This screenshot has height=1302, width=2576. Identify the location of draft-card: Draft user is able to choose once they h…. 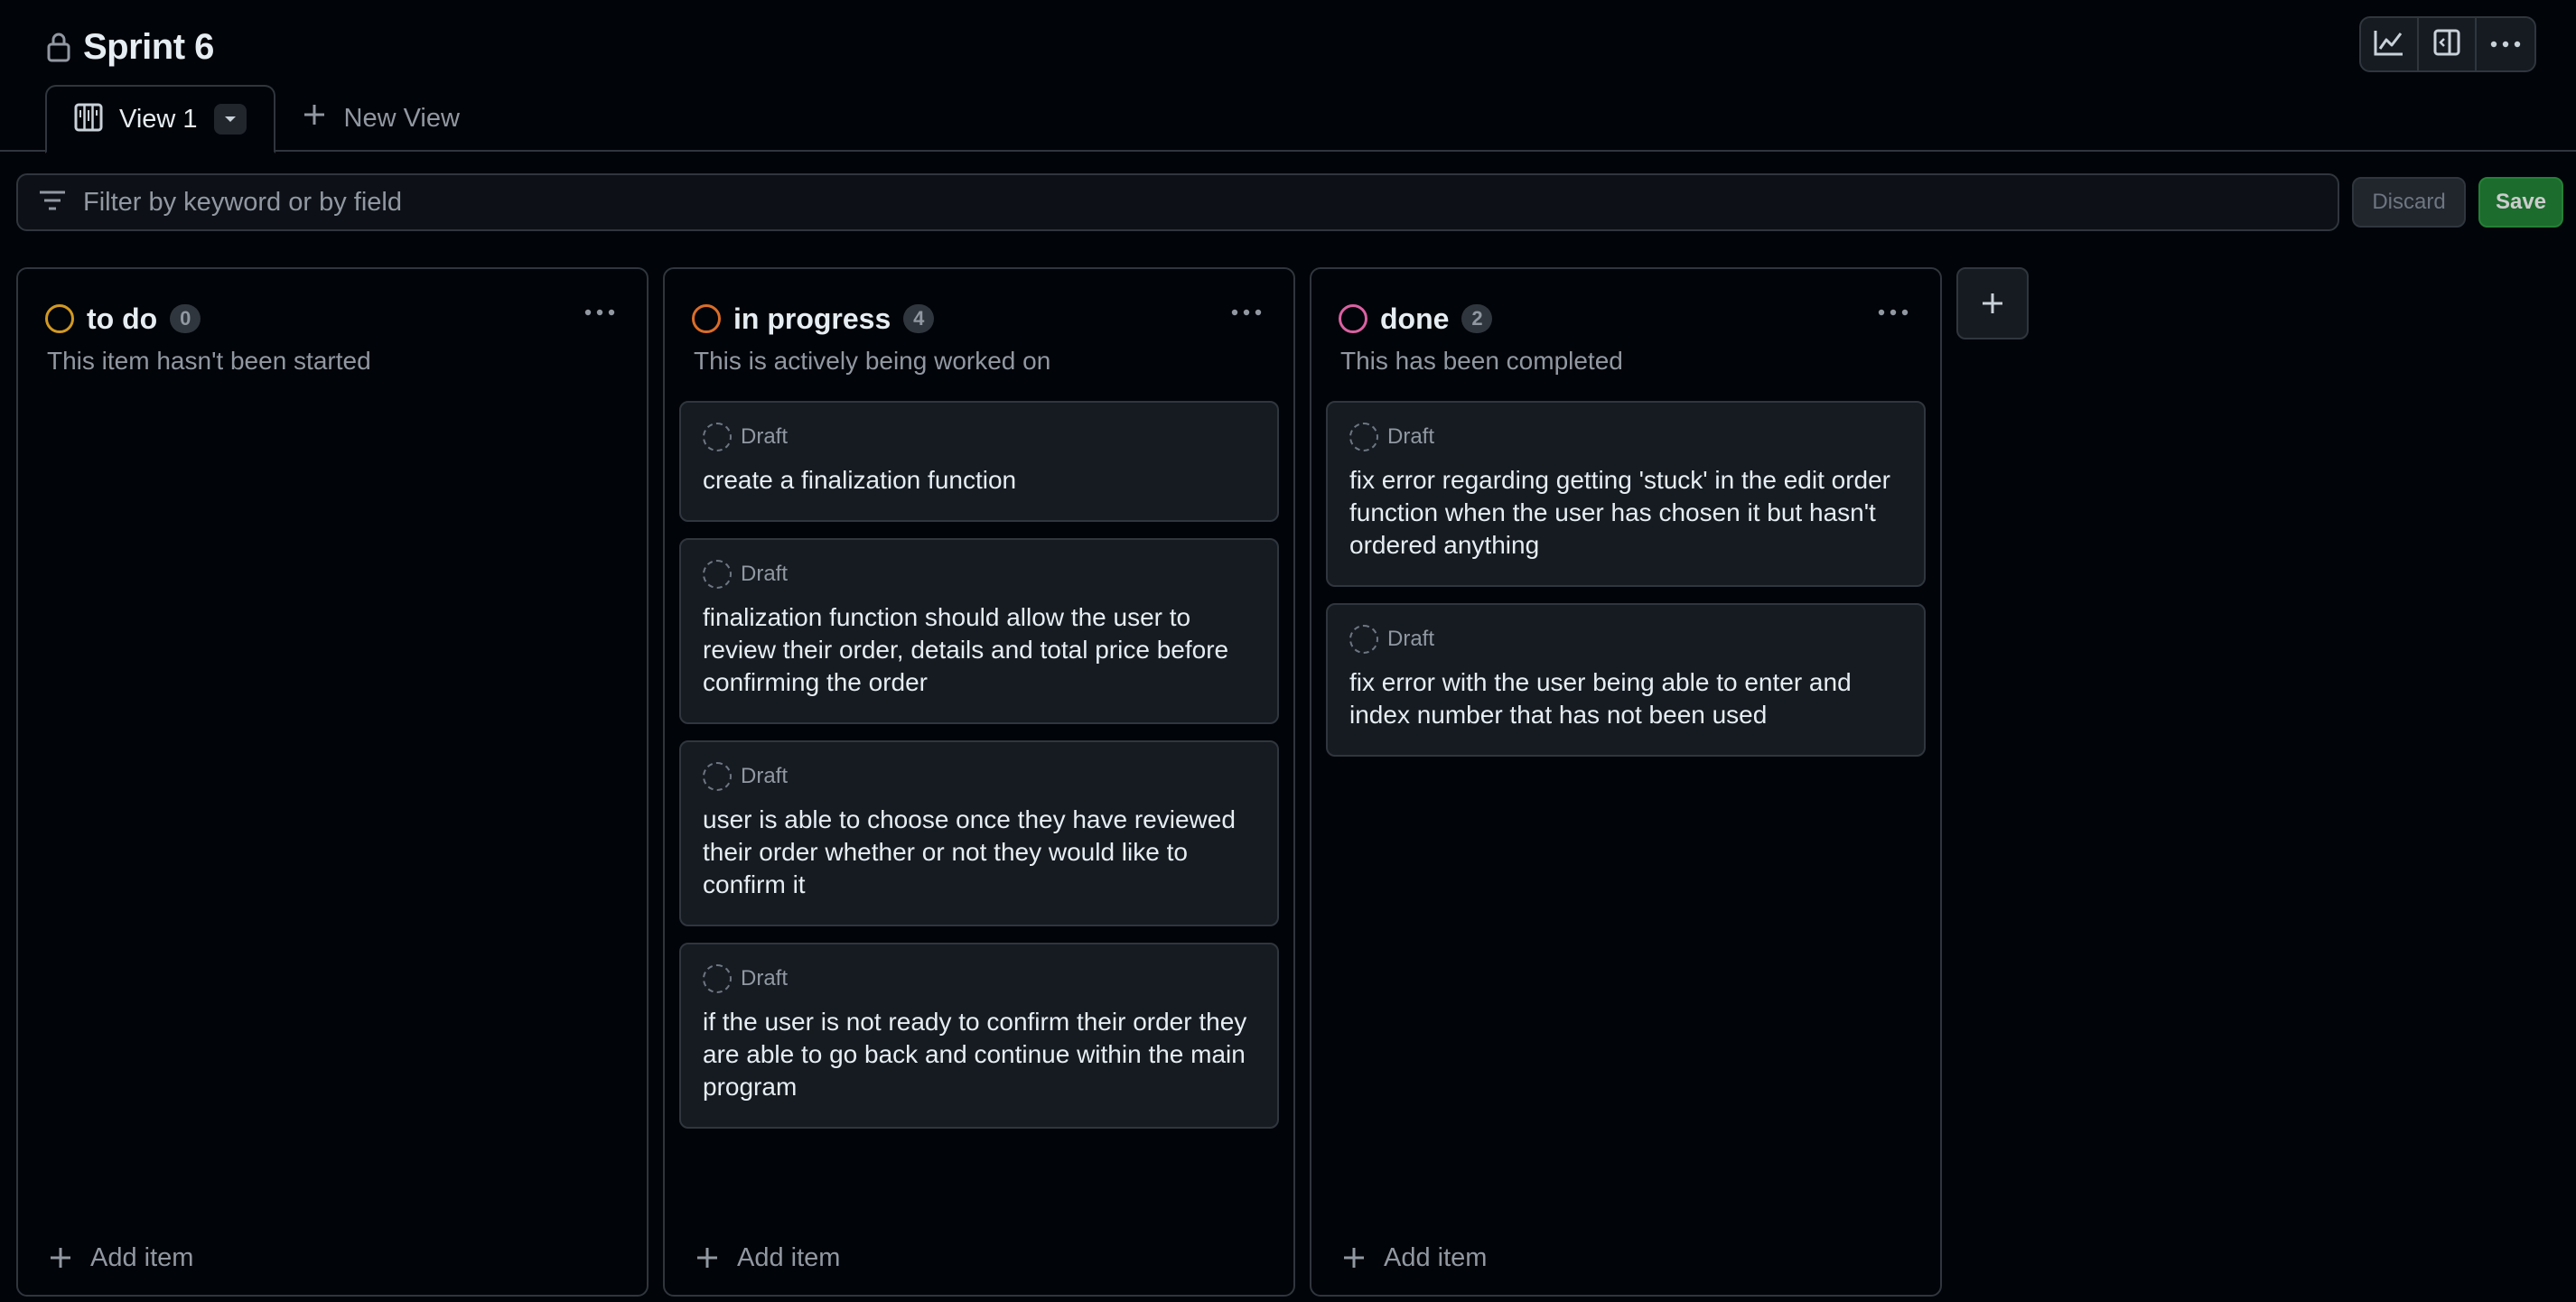
(979, 833).